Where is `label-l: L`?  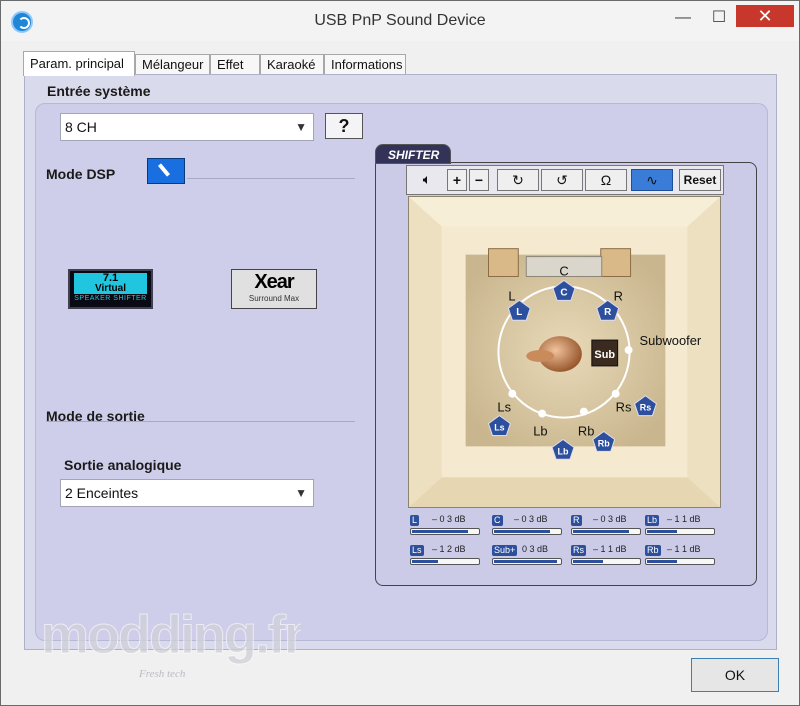 label-l: L is located at coordinates (511, 295).